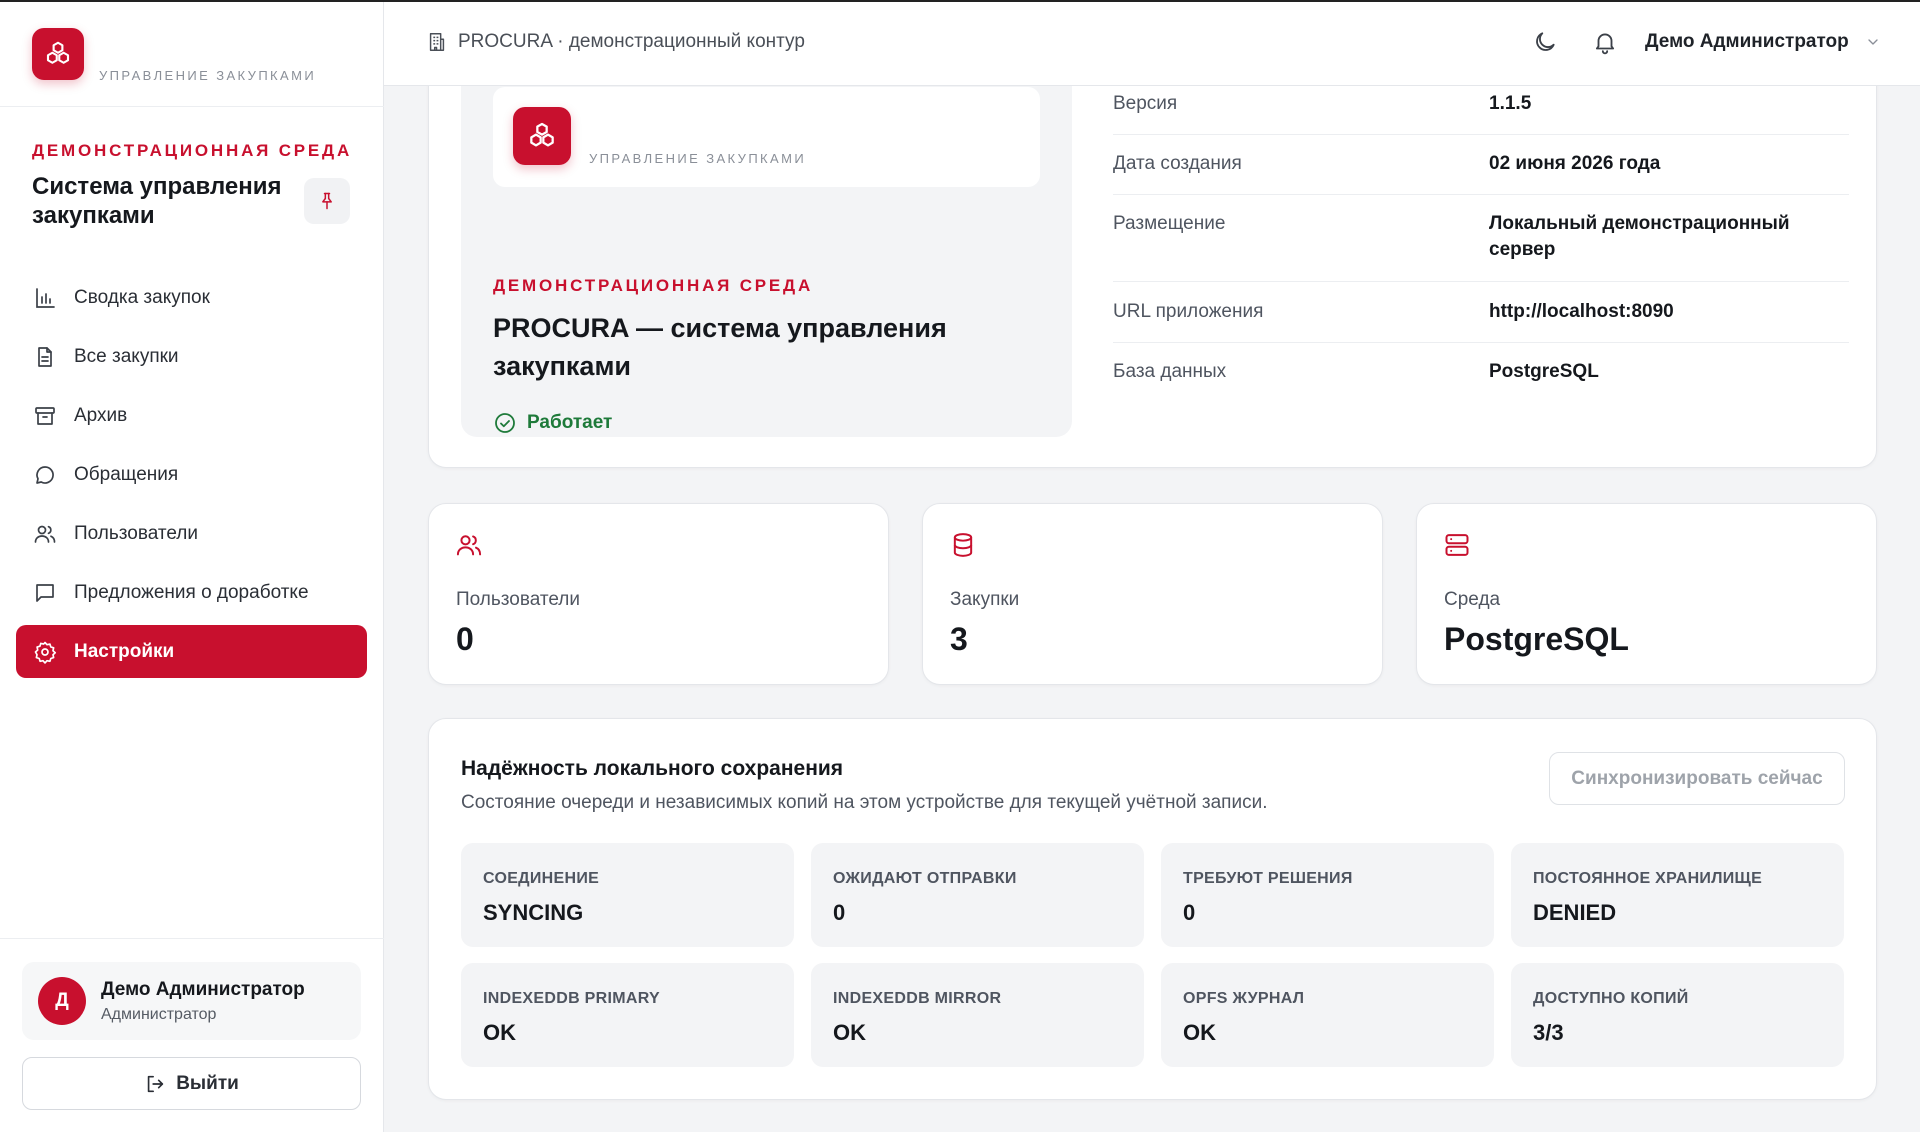 The image size is (1920, 1132). I want to click on status-tile-connection: СОЕДИНЕНИЕ SYNCING, so click(627, 895).